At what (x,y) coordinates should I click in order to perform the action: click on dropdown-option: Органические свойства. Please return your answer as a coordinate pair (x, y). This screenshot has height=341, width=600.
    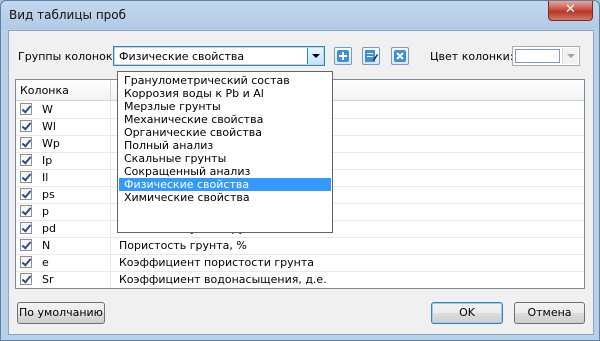
    Looking at the image, I should click on (225, 132).